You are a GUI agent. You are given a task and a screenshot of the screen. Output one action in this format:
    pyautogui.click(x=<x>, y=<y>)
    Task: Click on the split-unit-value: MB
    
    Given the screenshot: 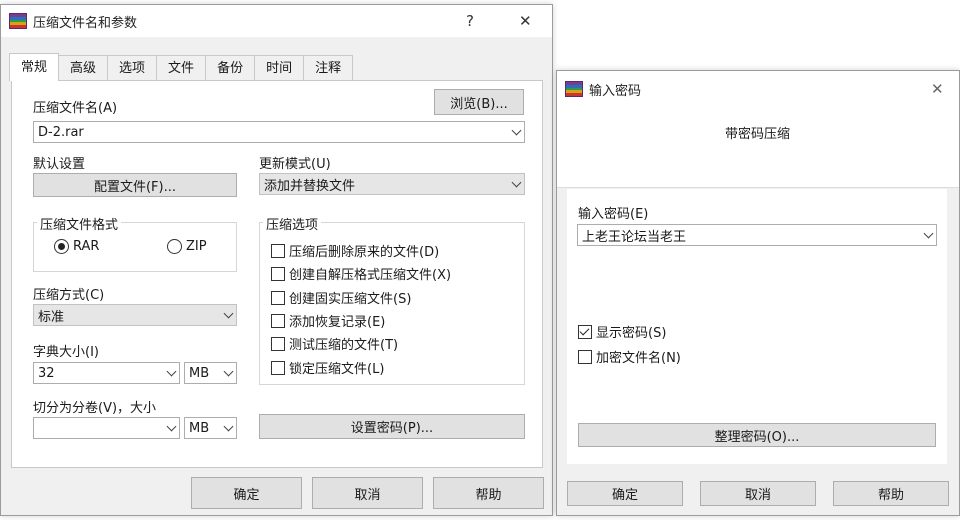 What is the action you would take?
    pyautogui.click(x=199, y=428)
    